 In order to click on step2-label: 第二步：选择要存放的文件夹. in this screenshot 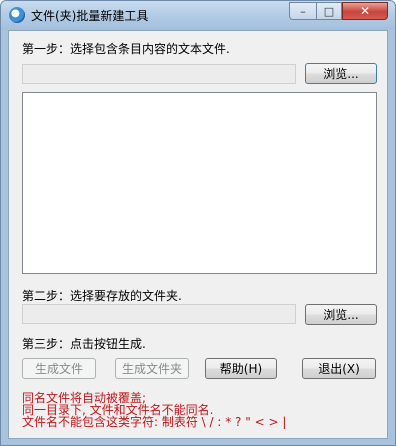, I will do `click(102, 296)`.